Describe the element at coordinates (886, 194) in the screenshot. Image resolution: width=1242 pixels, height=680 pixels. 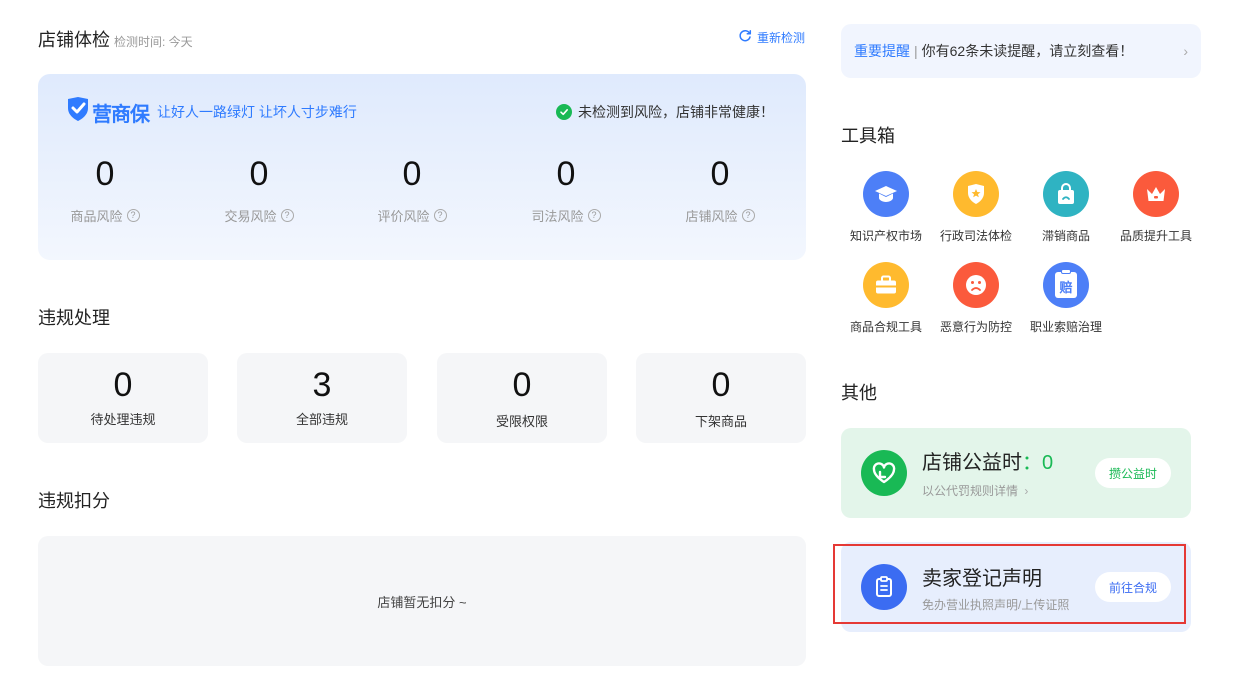
I see `graduation-cap-icon` at that location.